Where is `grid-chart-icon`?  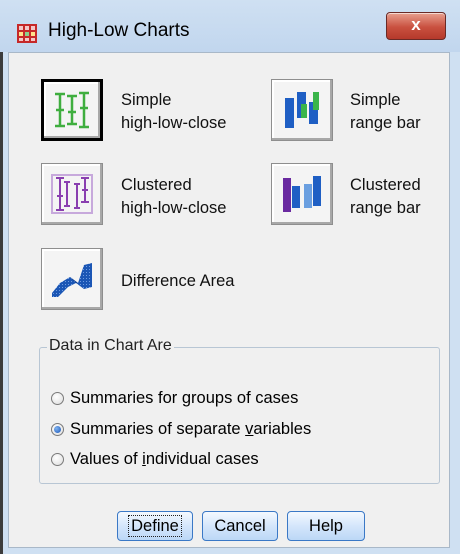
grid-chart-icon is located at coordinates (27, 33).